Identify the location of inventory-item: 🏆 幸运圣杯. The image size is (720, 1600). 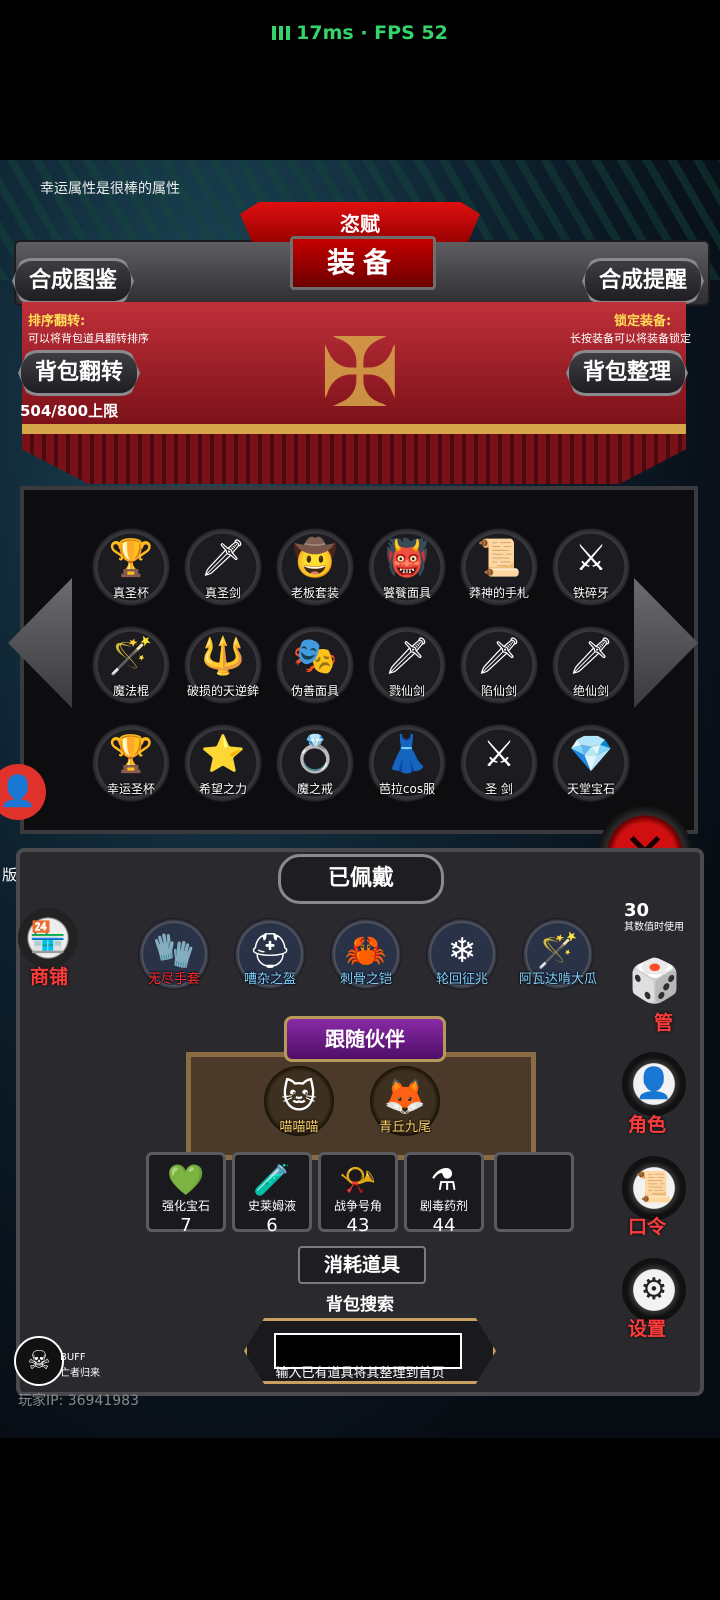
(131, 763).